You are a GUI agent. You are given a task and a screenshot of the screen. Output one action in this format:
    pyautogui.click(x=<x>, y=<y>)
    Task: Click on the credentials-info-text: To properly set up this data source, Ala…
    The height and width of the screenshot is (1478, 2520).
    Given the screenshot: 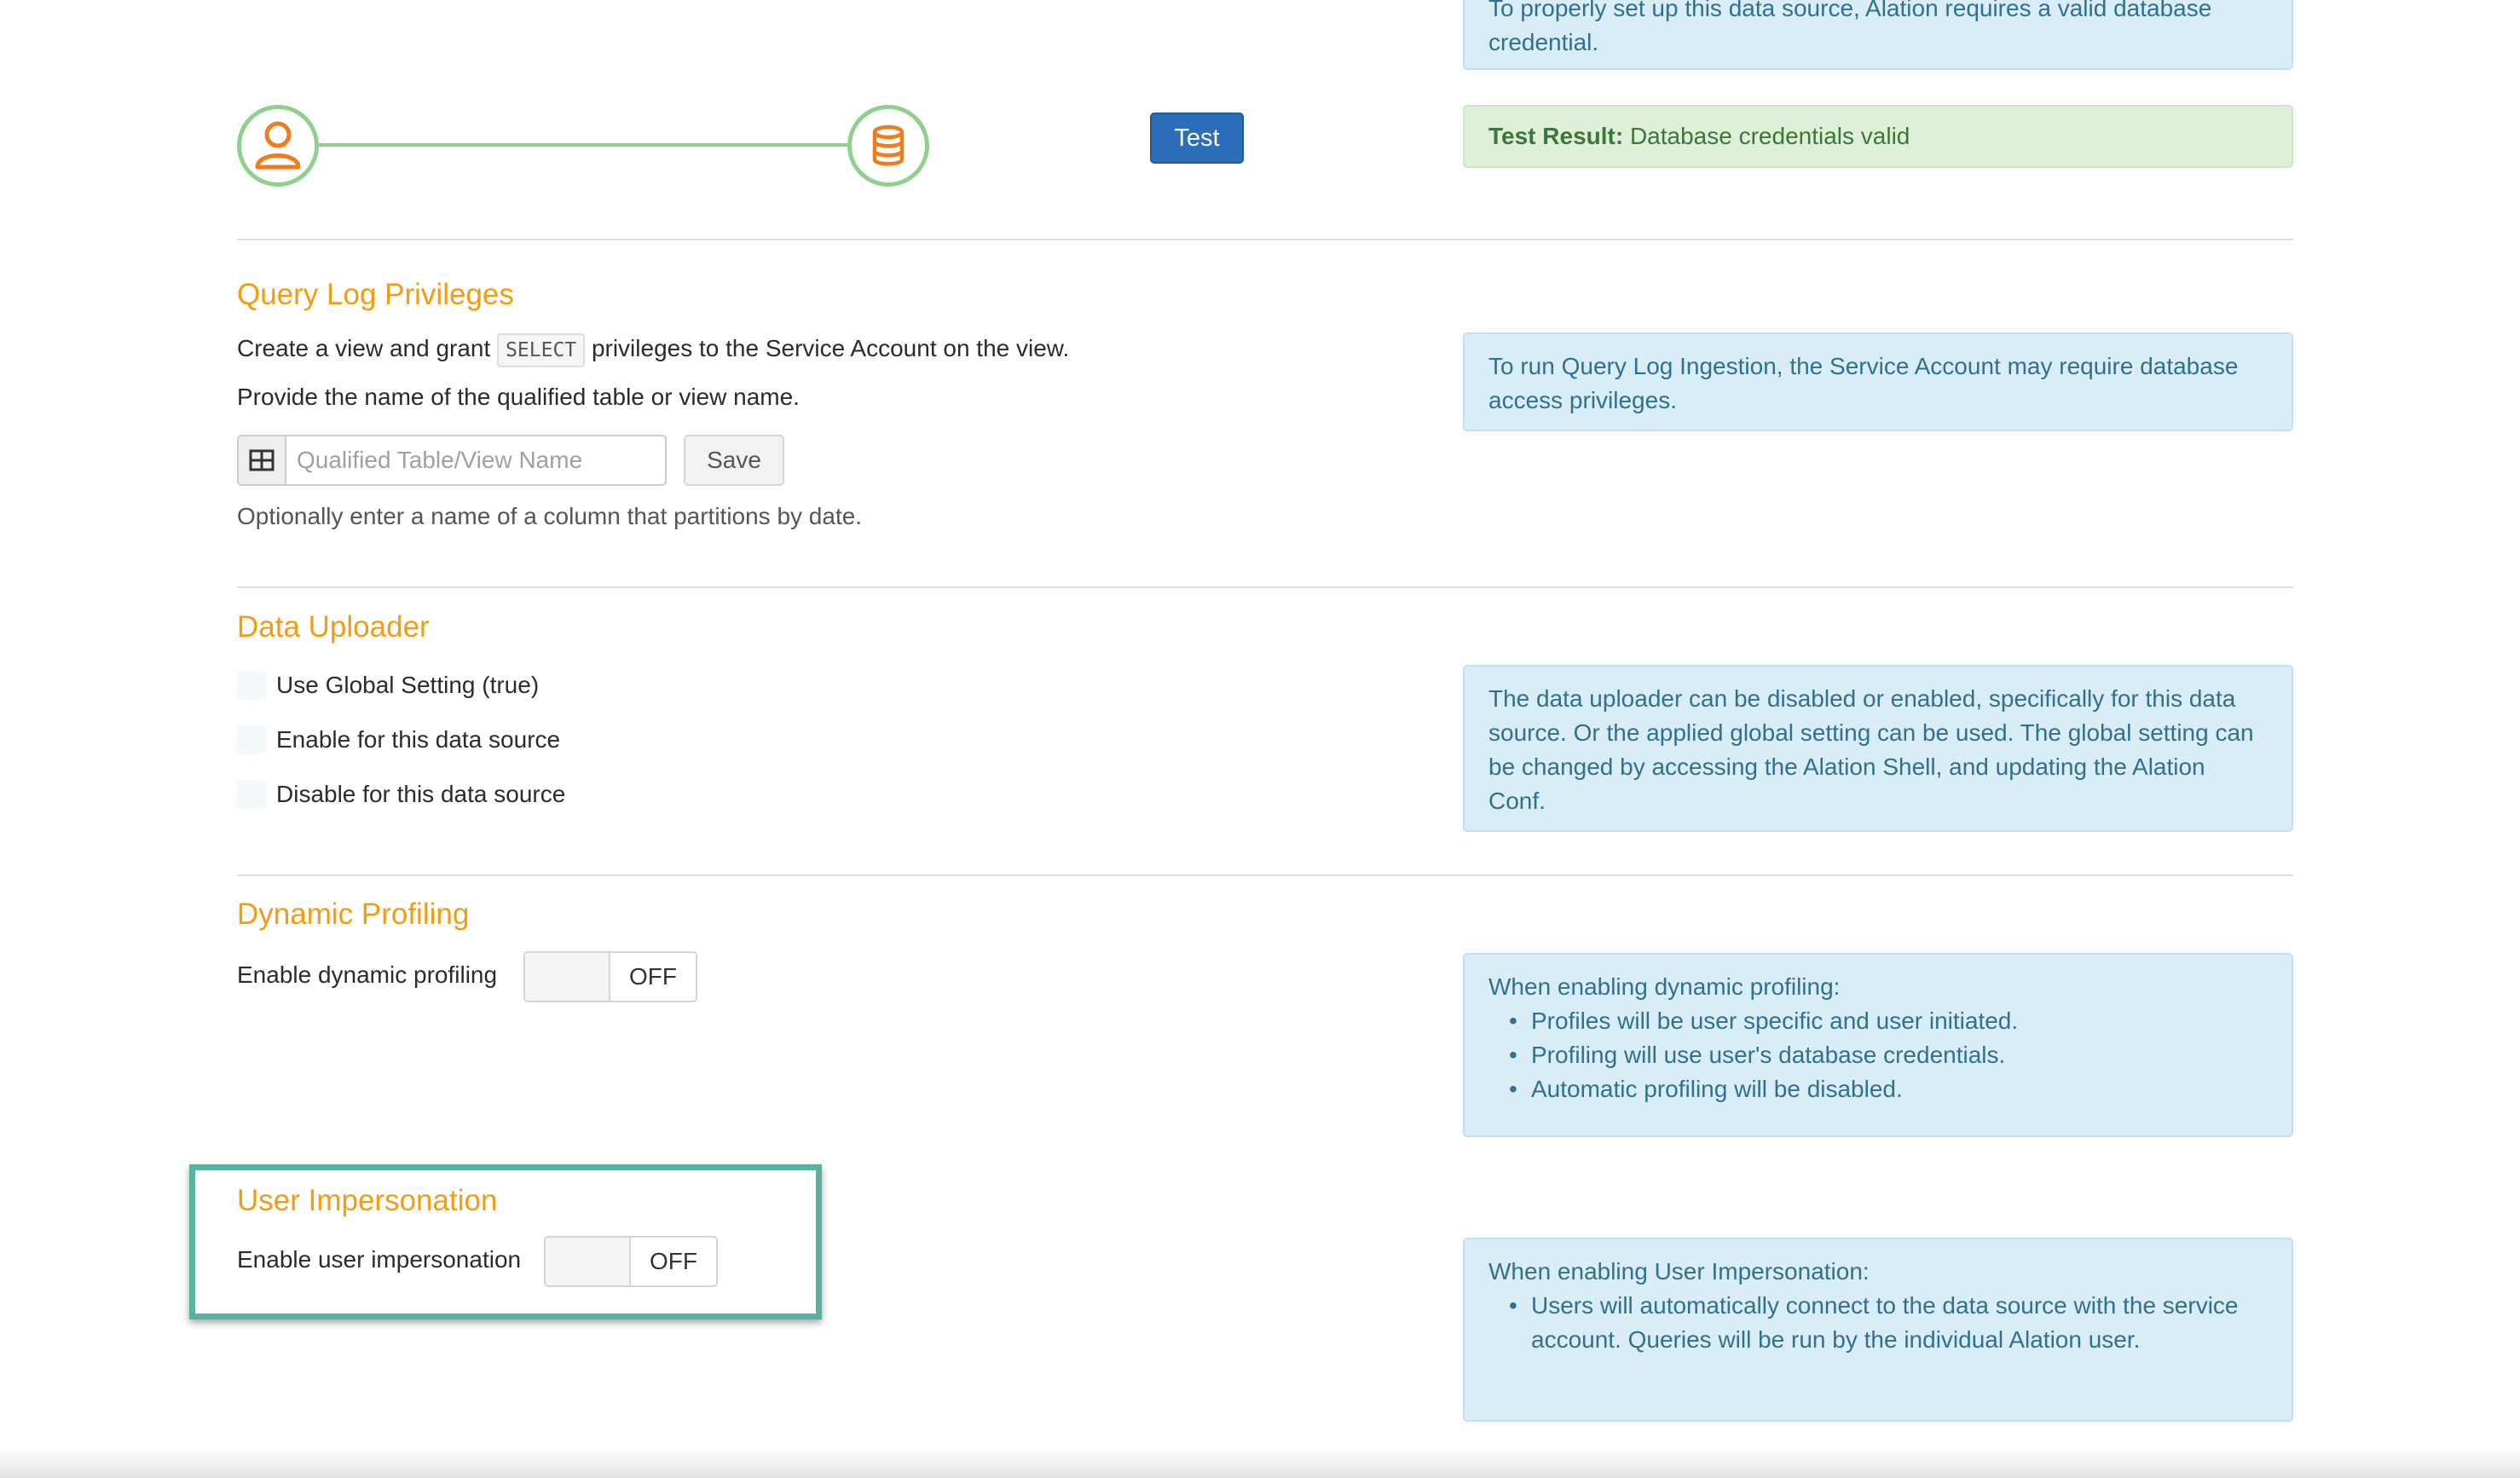 What is the action you would take?
    pyautogui.click(x=1850, y=27)
    